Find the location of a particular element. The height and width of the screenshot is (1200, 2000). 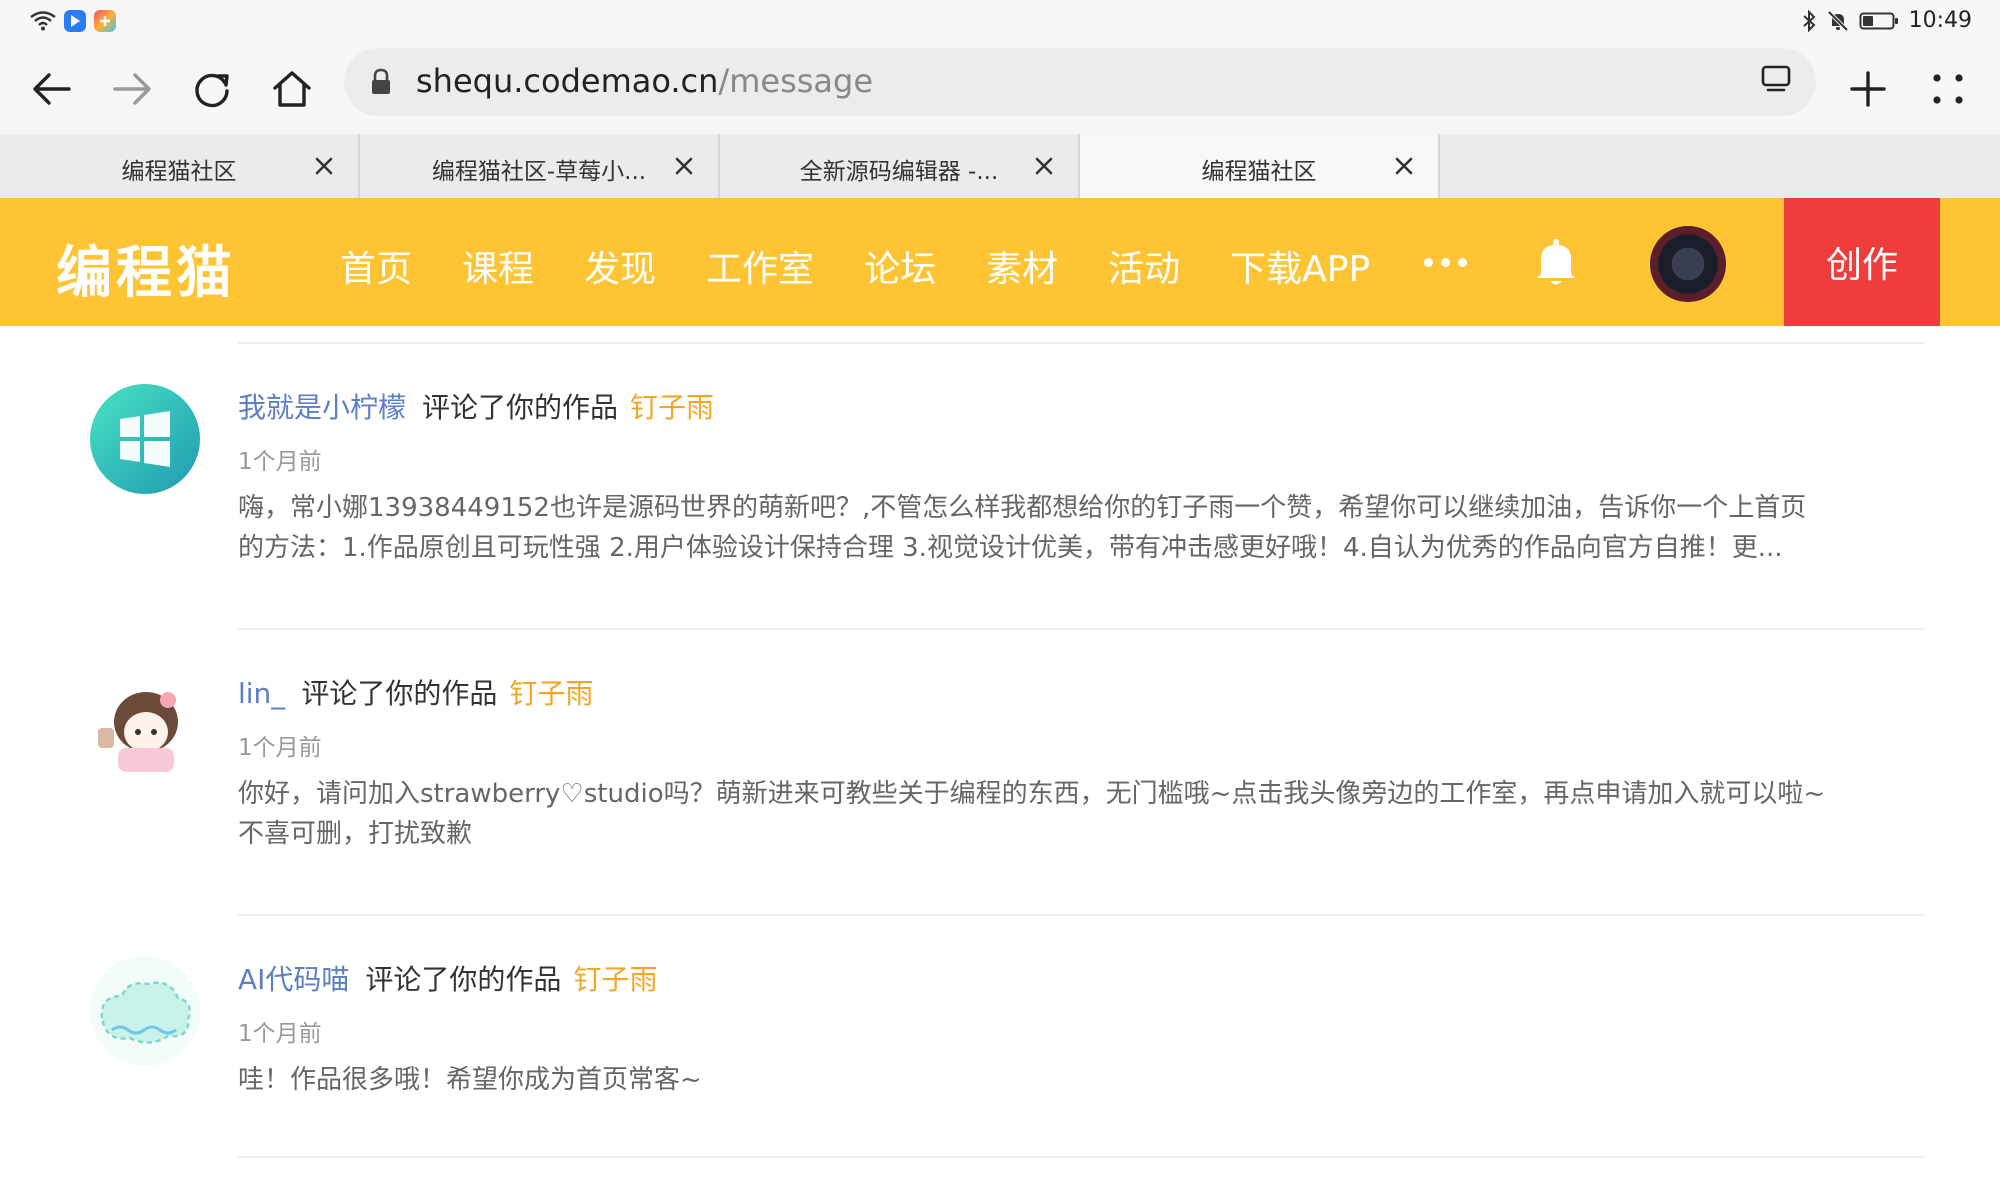

main-nav: 首页 课程 发现 工作室 论坛 素材 活动 下载APP is located at coordinates (880, 266).